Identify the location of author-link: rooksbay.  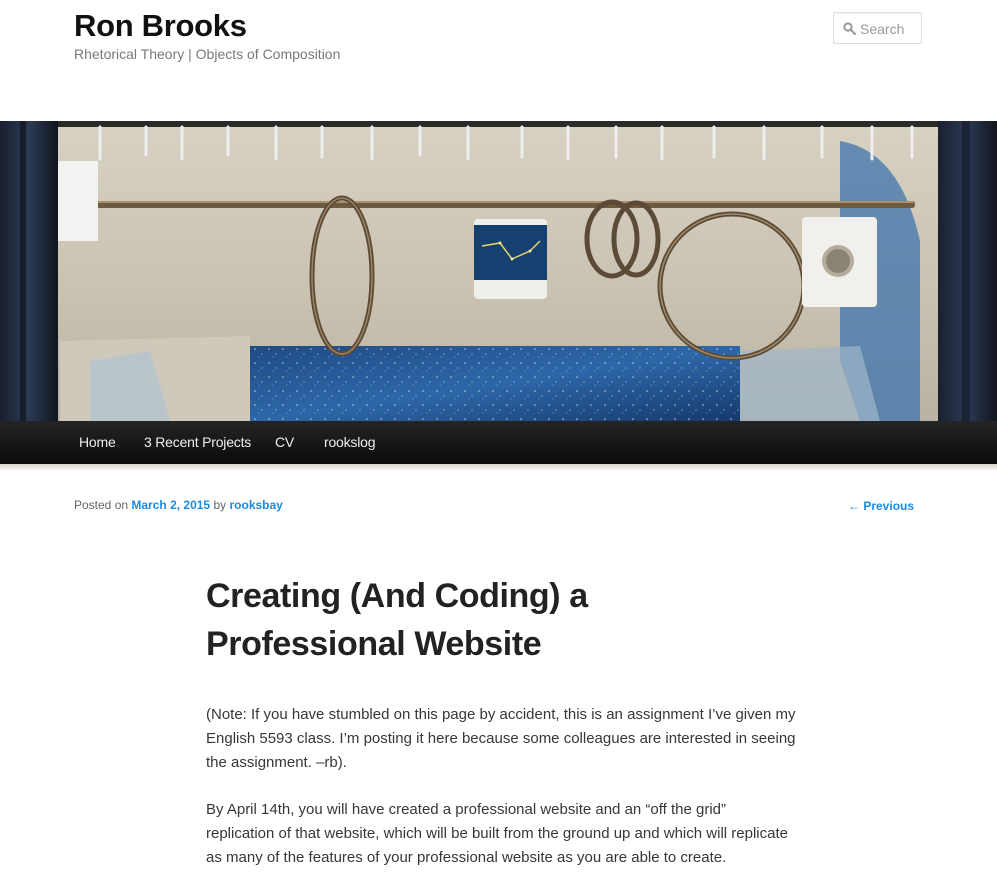
(255, 505).